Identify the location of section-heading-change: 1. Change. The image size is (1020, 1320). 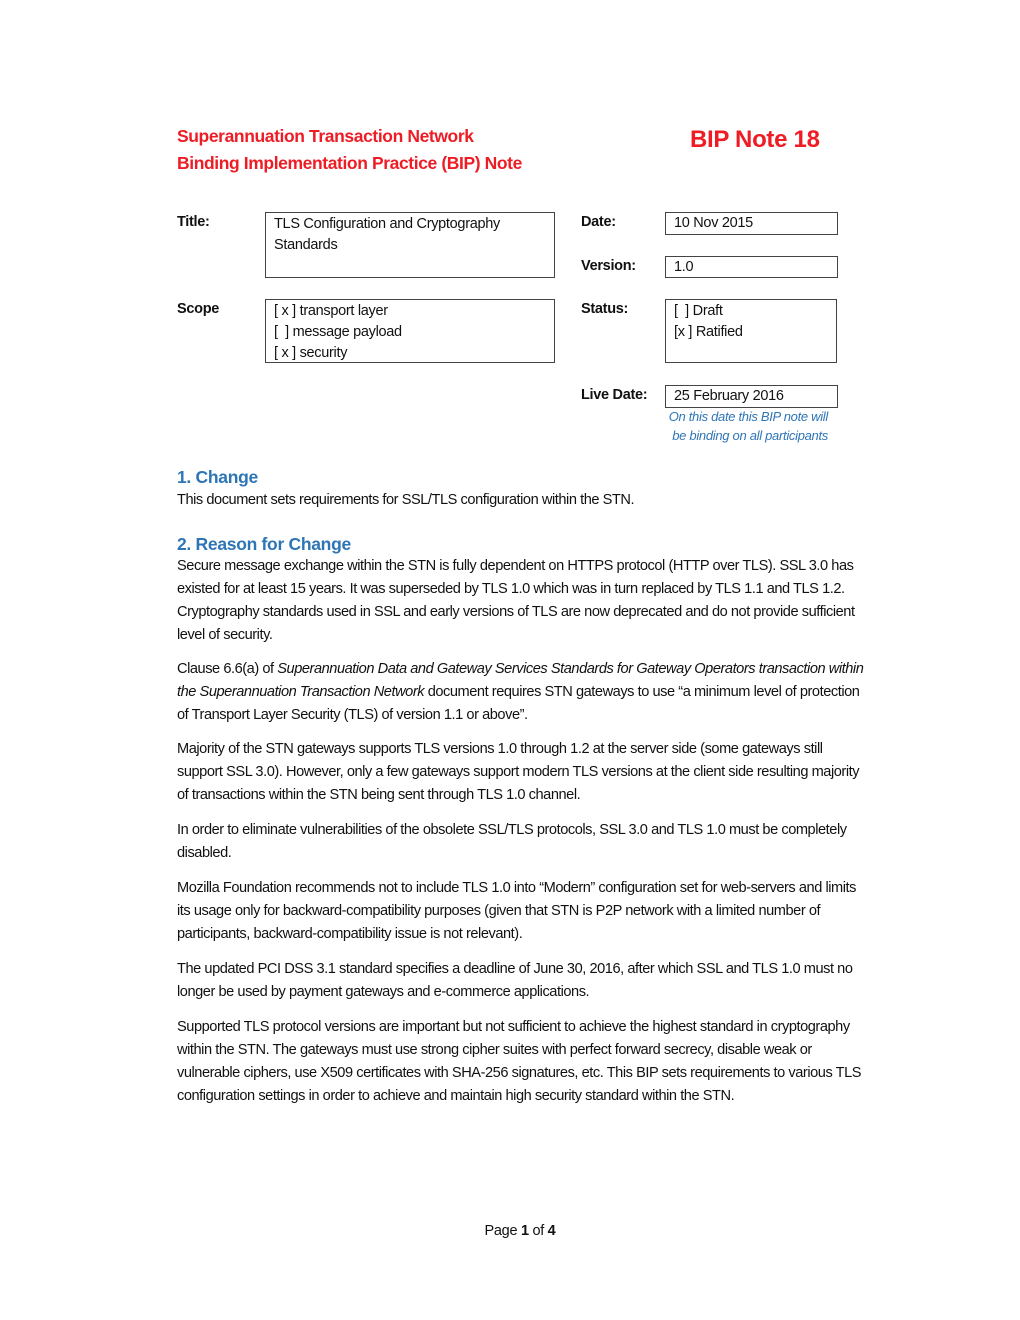
(217, 477).